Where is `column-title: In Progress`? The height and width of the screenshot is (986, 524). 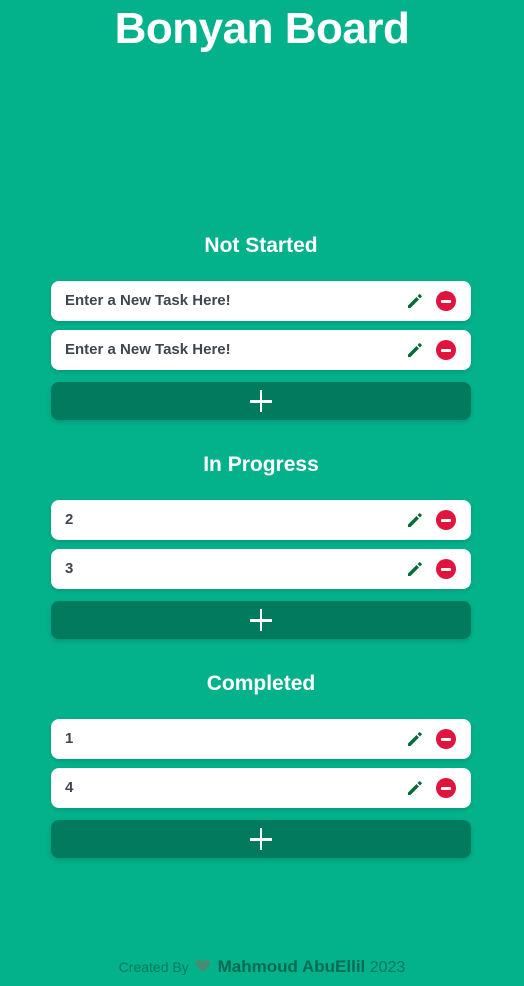
column-title: In Progress is located at coordinates (261, 464).